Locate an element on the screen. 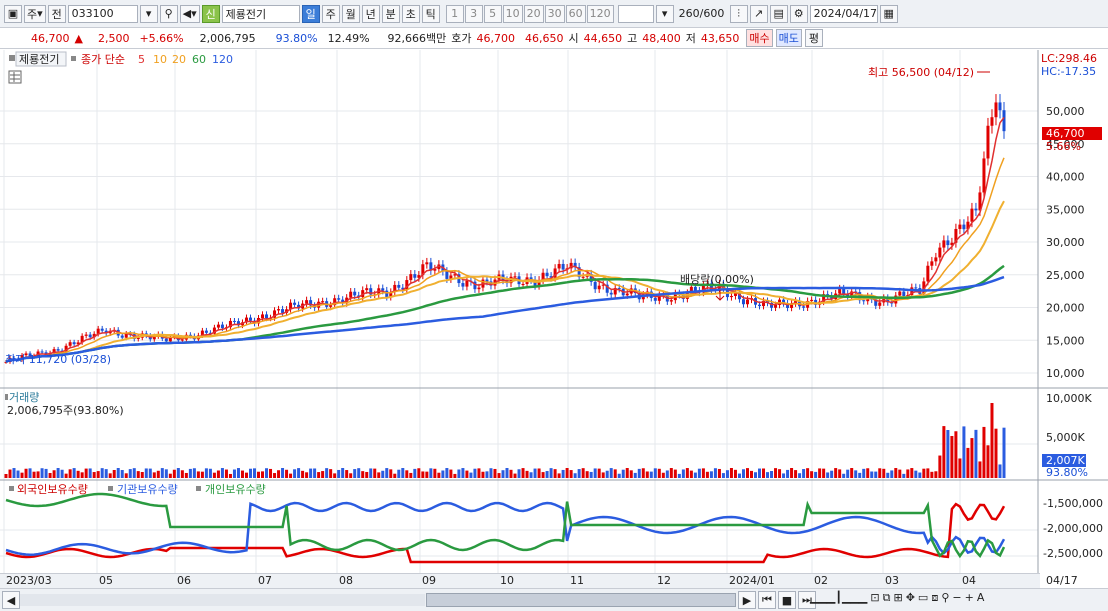  volume-tick-5000k: 5,000K is located at coordinates (1065, 437).